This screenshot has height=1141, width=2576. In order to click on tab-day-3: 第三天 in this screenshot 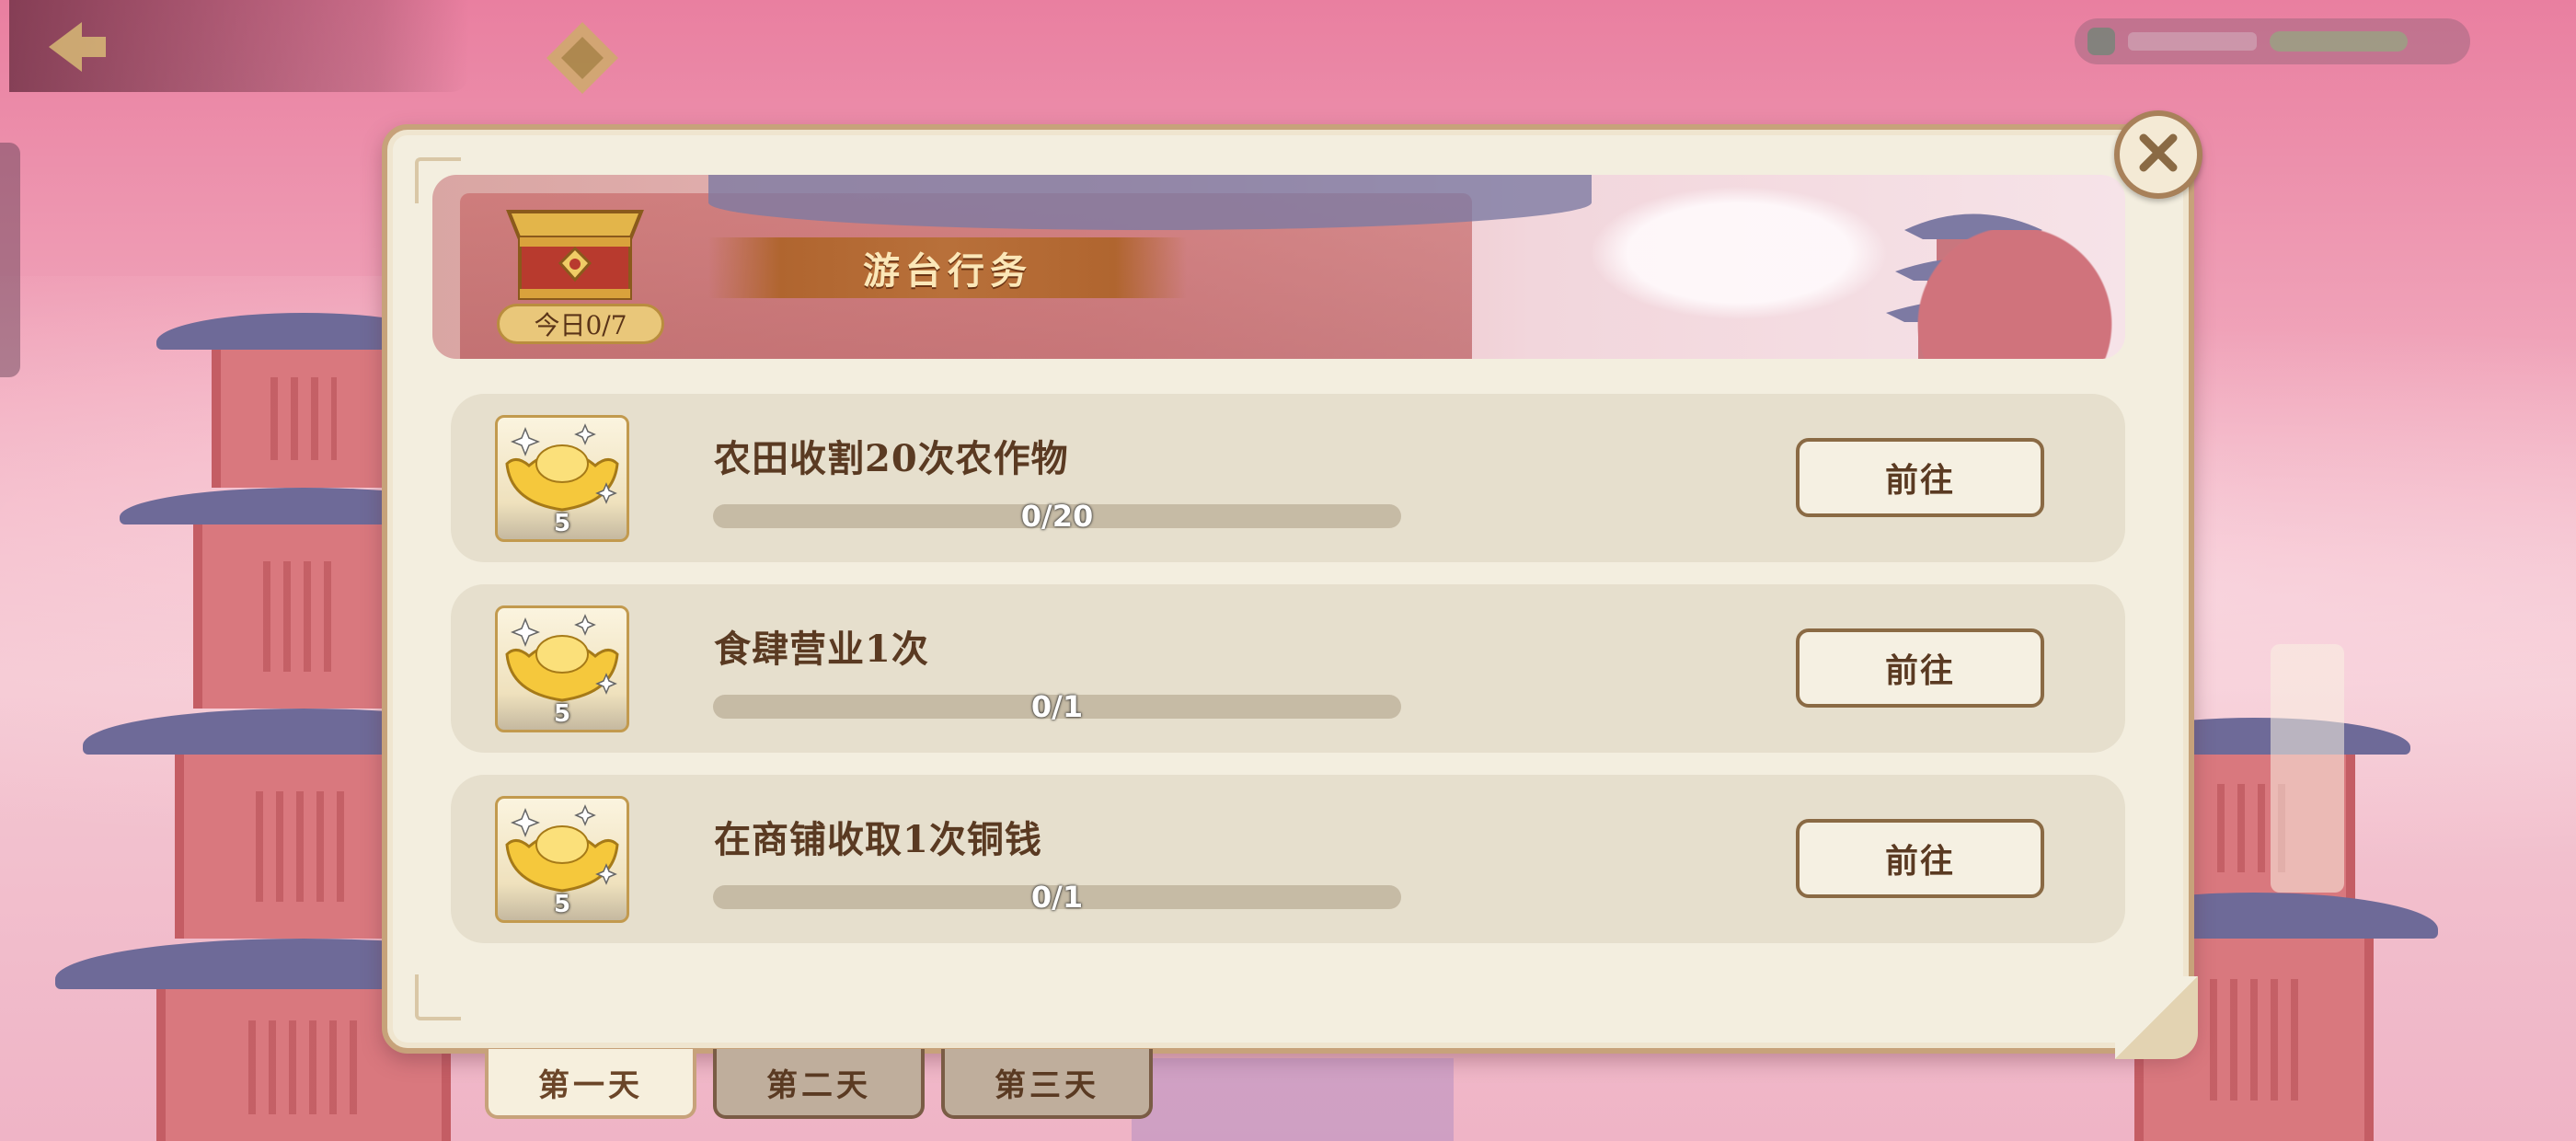, I will do `click(1047, 1084)`.